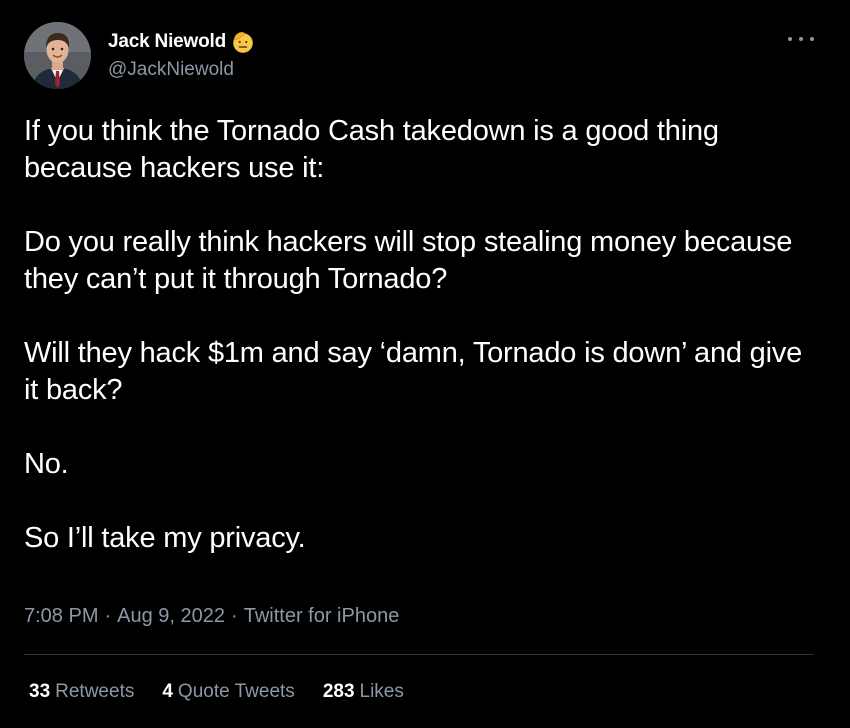 This screenshot has height=728, width=850. Describe the element at coordinates (61, 616) in the screenshot. I see `tweet-time: 7:08 PM` at that location.